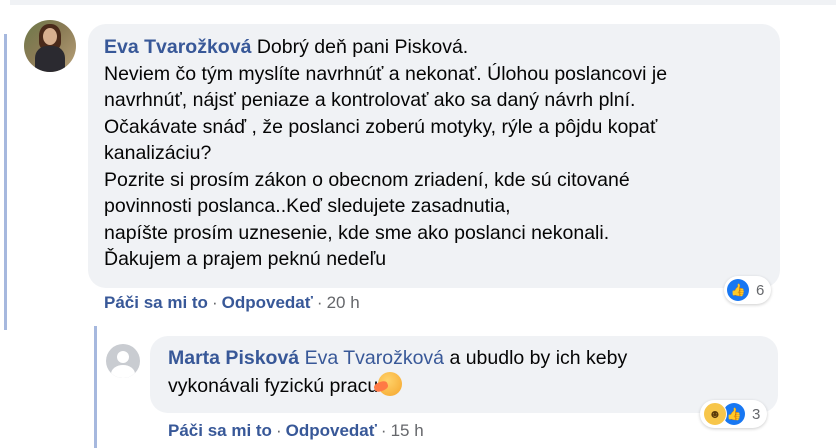  What do you see at coordinates (760, 290) in the screenshot?
I see `reaction-count: 6` at bounding box center [760, 290].